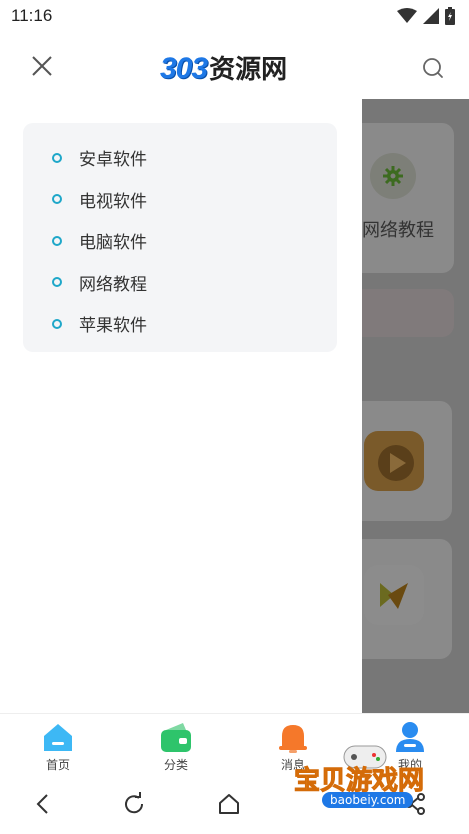 Image resolution: width=469 pixels, height=834 pixels. What do you see at coordinates (184, 68) in the screenshot?
I see `logo-number: 303` at bounding box center [184, 68].